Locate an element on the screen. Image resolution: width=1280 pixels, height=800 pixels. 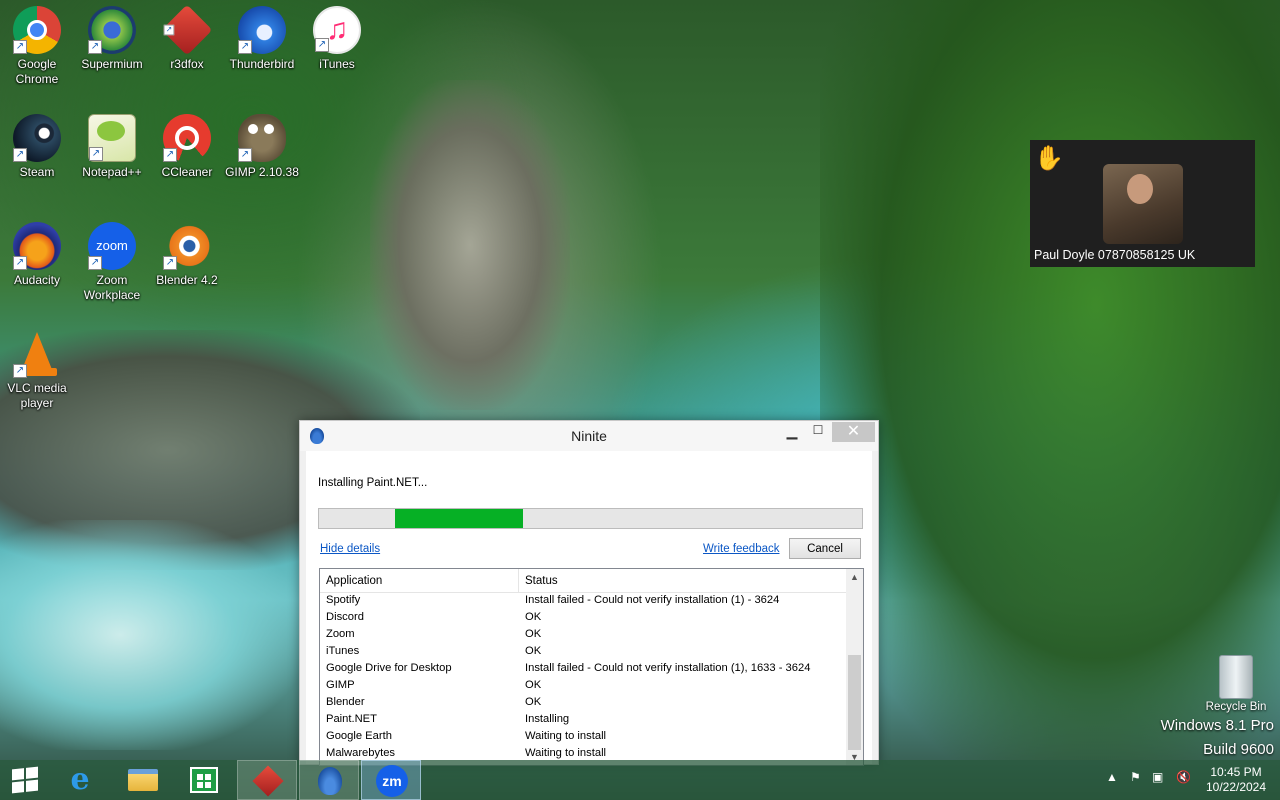
taskbar-zoom: zm is located at coordinates (391, 780).